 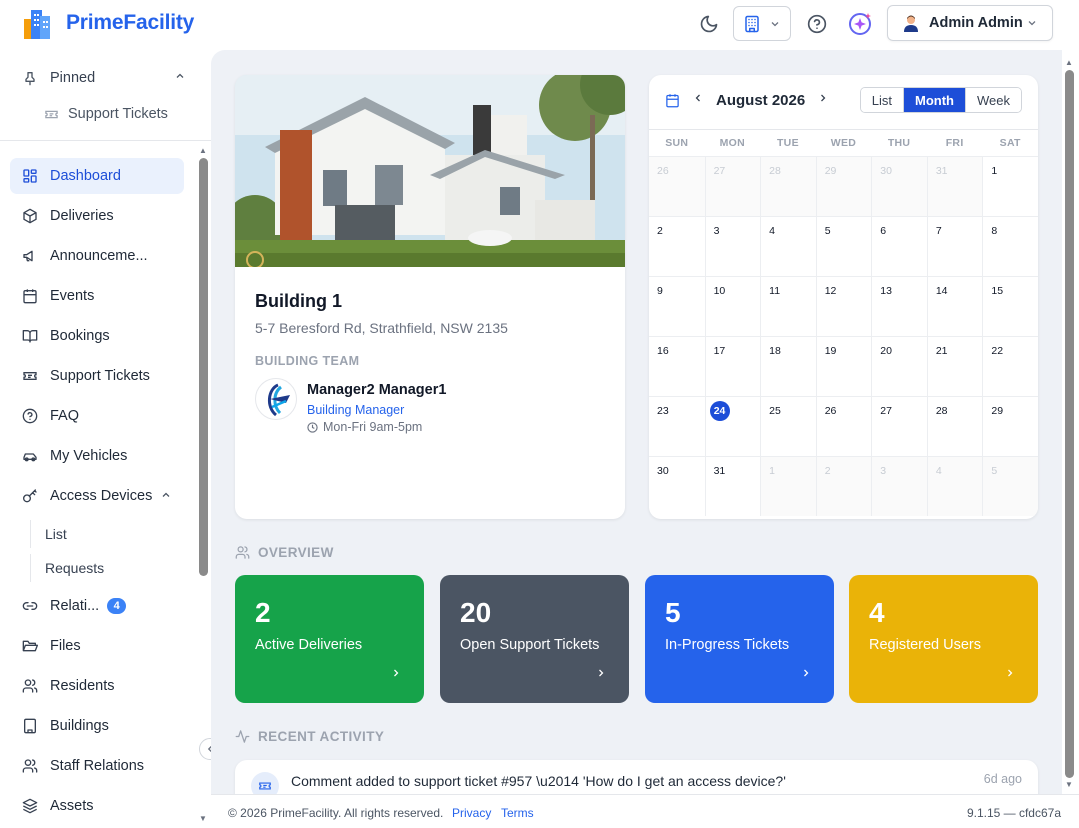 I want to click on stat-label: Registered Users, so click(x=925, y=645).